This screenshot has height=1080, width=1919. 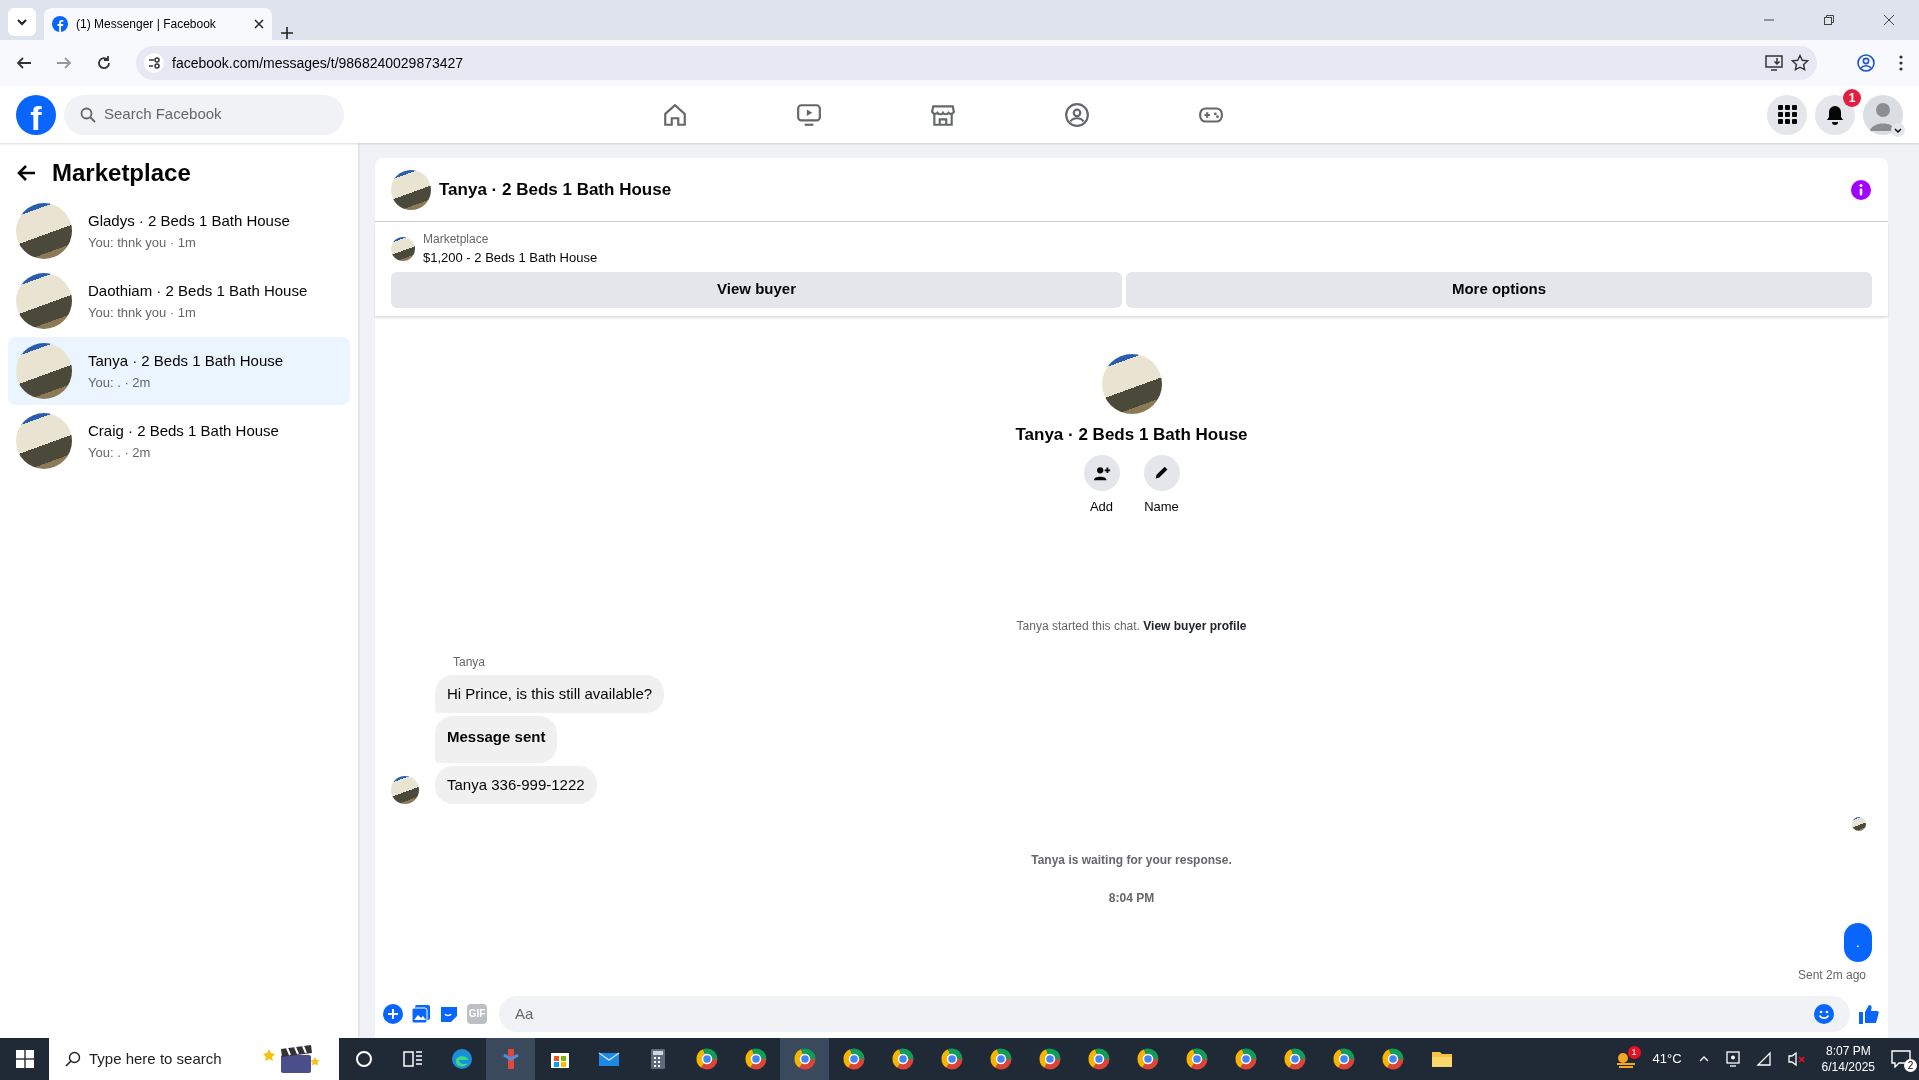 I want to click on message-time: 8:04 PM, so click(x=1131, y=898).